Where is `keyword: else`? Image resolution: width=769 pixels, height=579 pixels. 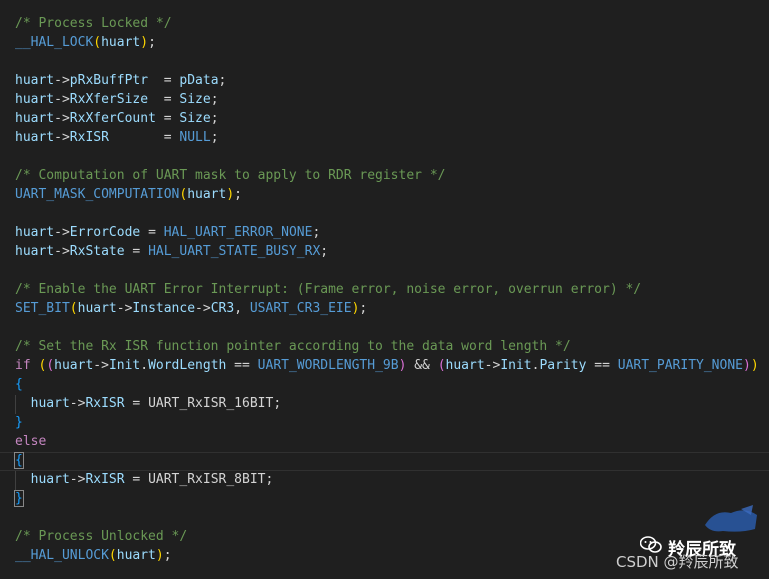
keyword: else is located at coordinates (31, 441).